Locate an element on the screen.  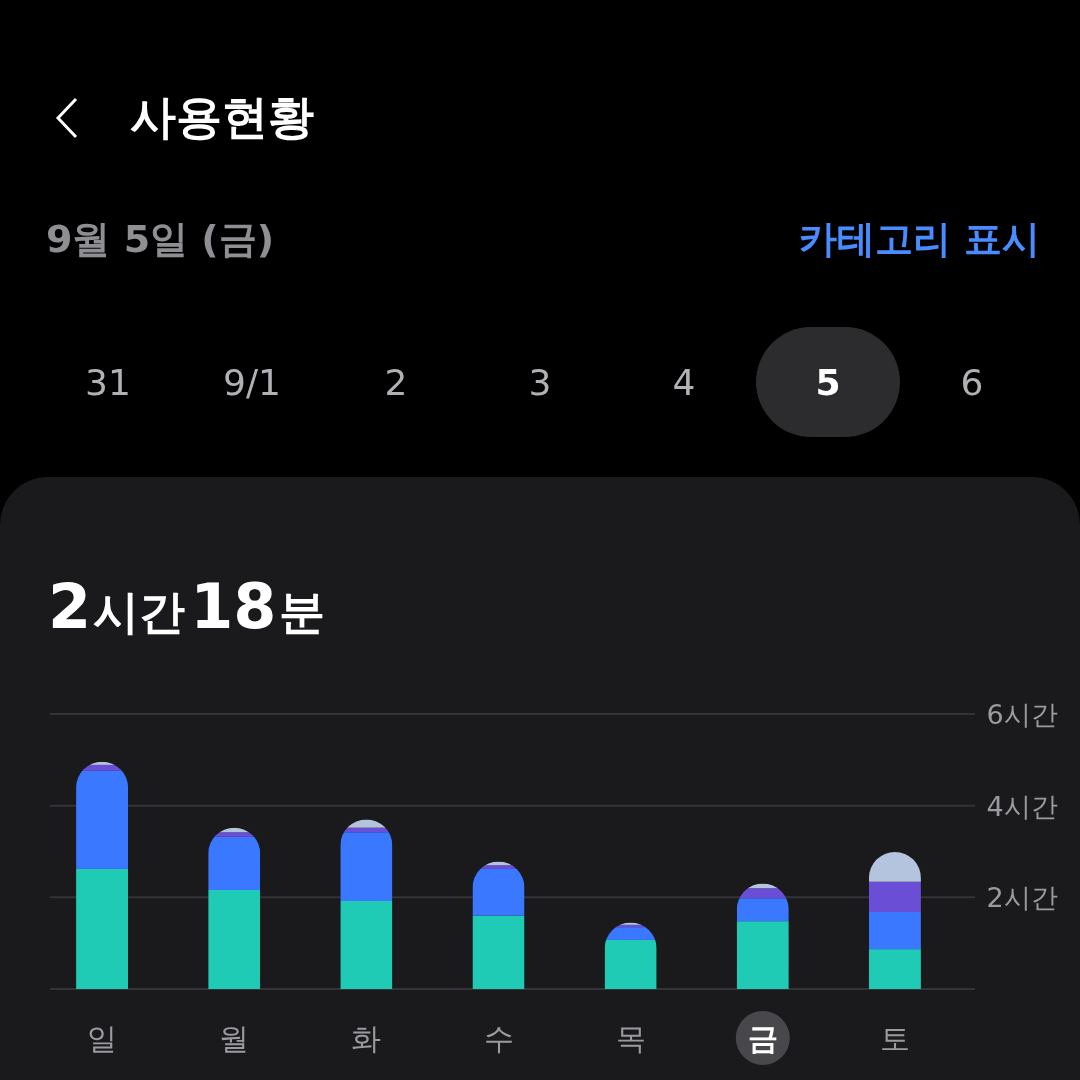
weekday-label-highlighted: 금 is located at coordinates (762, 1038).